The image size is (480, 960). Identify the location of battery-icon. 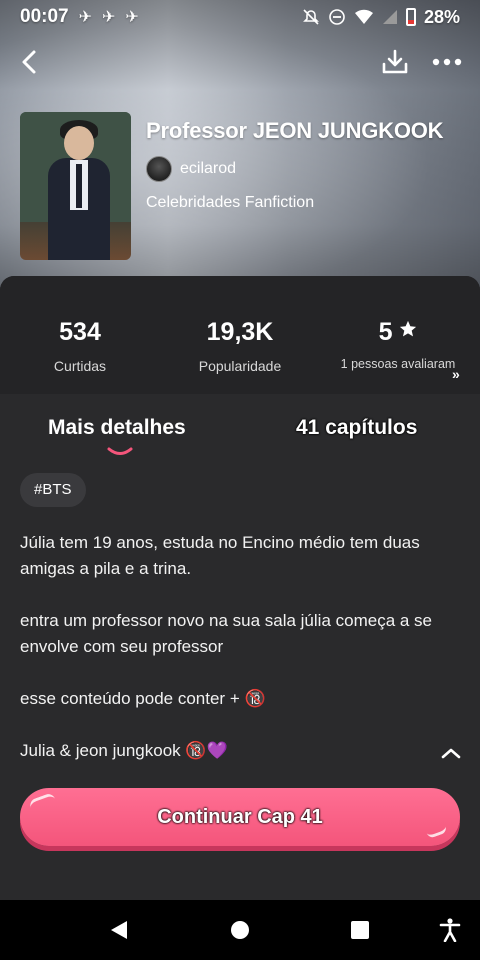
(410, 17).